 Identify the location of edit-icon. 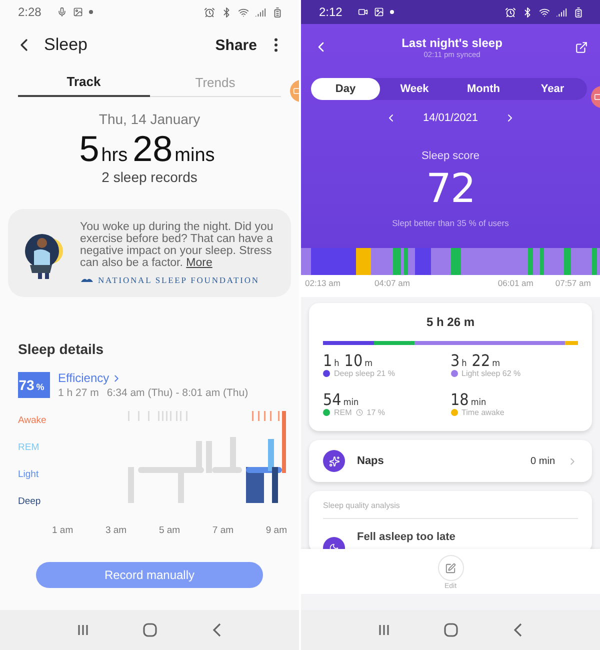
(450, 568).